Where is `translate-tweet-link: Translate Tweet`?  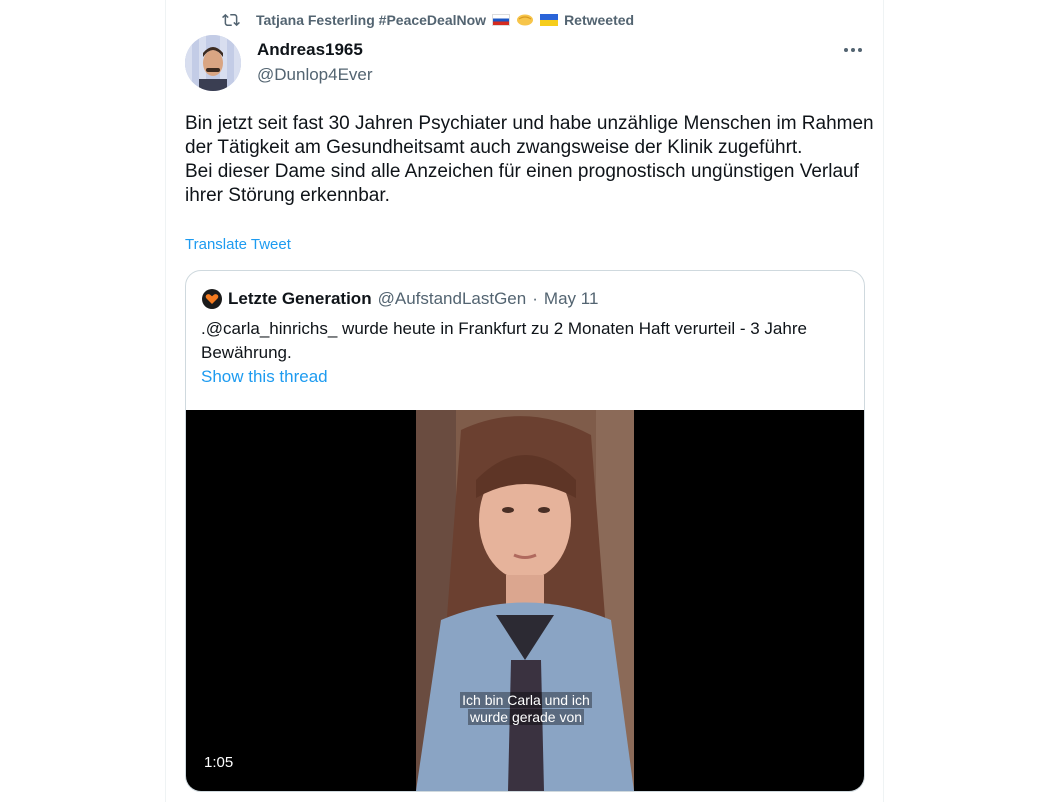 translate-tweet-link: Translate Tweet is located at coordinates (238, 244).